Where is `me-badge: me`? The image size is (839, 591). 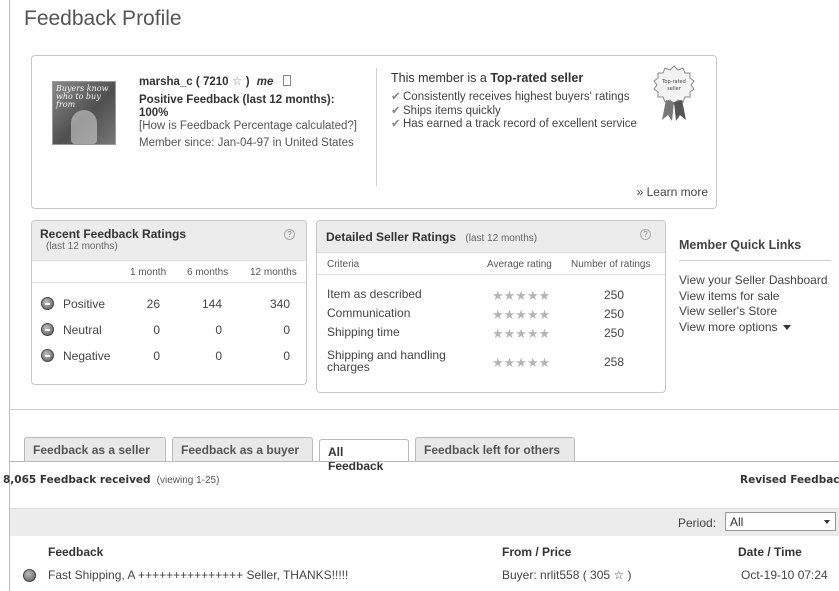 me-badge: me is located at coordinates (265, 82).